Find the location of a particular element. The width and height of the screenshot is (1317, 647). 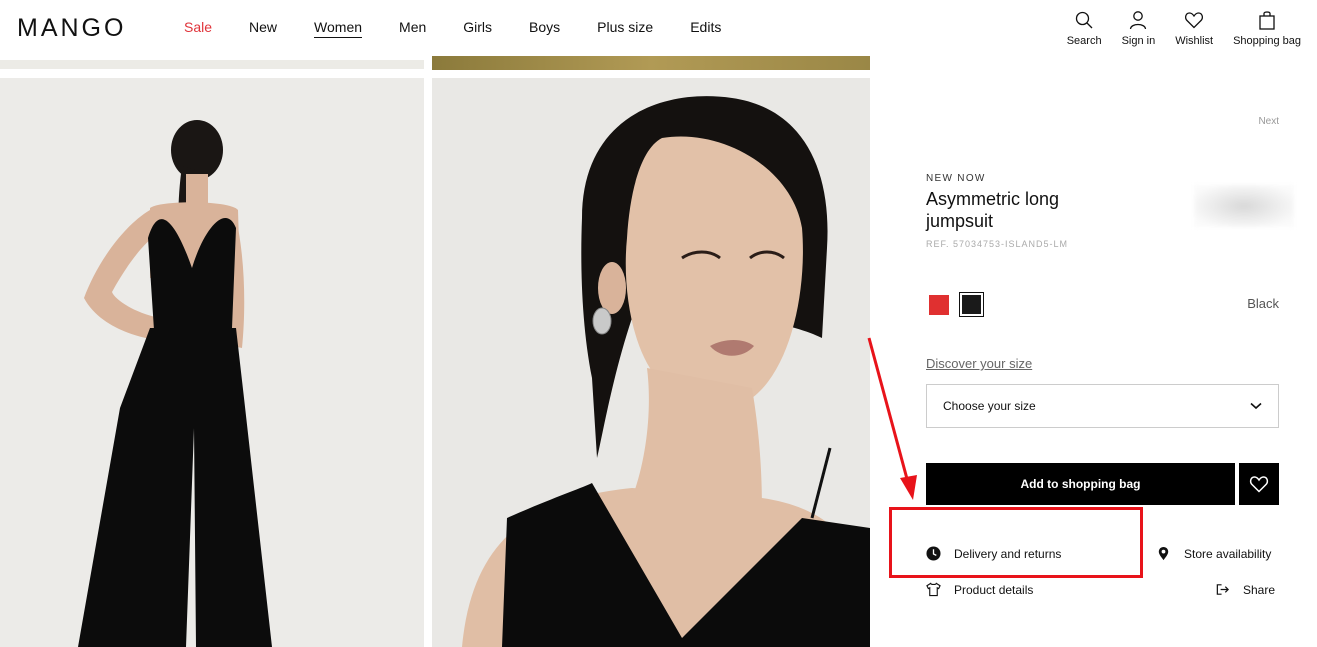

add-to-wishlist-button is located at coordinates (1259, 484).